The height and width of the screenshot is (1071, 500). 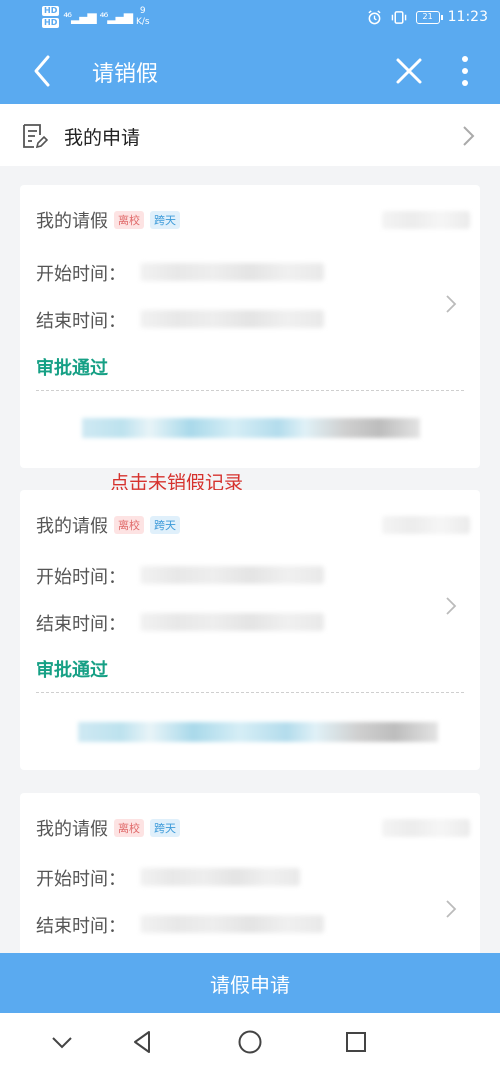 I want to click on status-right: 21 11:23, so click(x=427, y=17).